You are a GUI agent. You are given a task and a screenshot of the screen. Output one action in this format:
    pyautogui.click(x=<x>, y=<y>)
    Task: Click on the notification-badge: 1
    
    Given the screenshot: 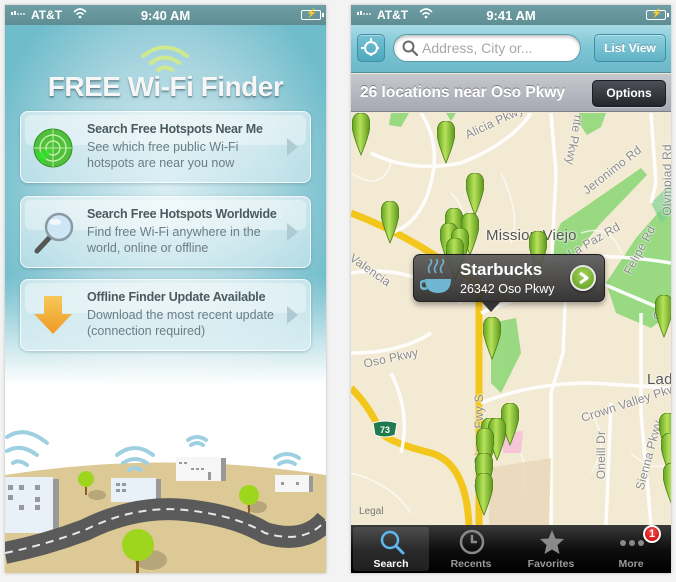 What is the action you would take?
    pyautogui.click(x=652, y=534)
    